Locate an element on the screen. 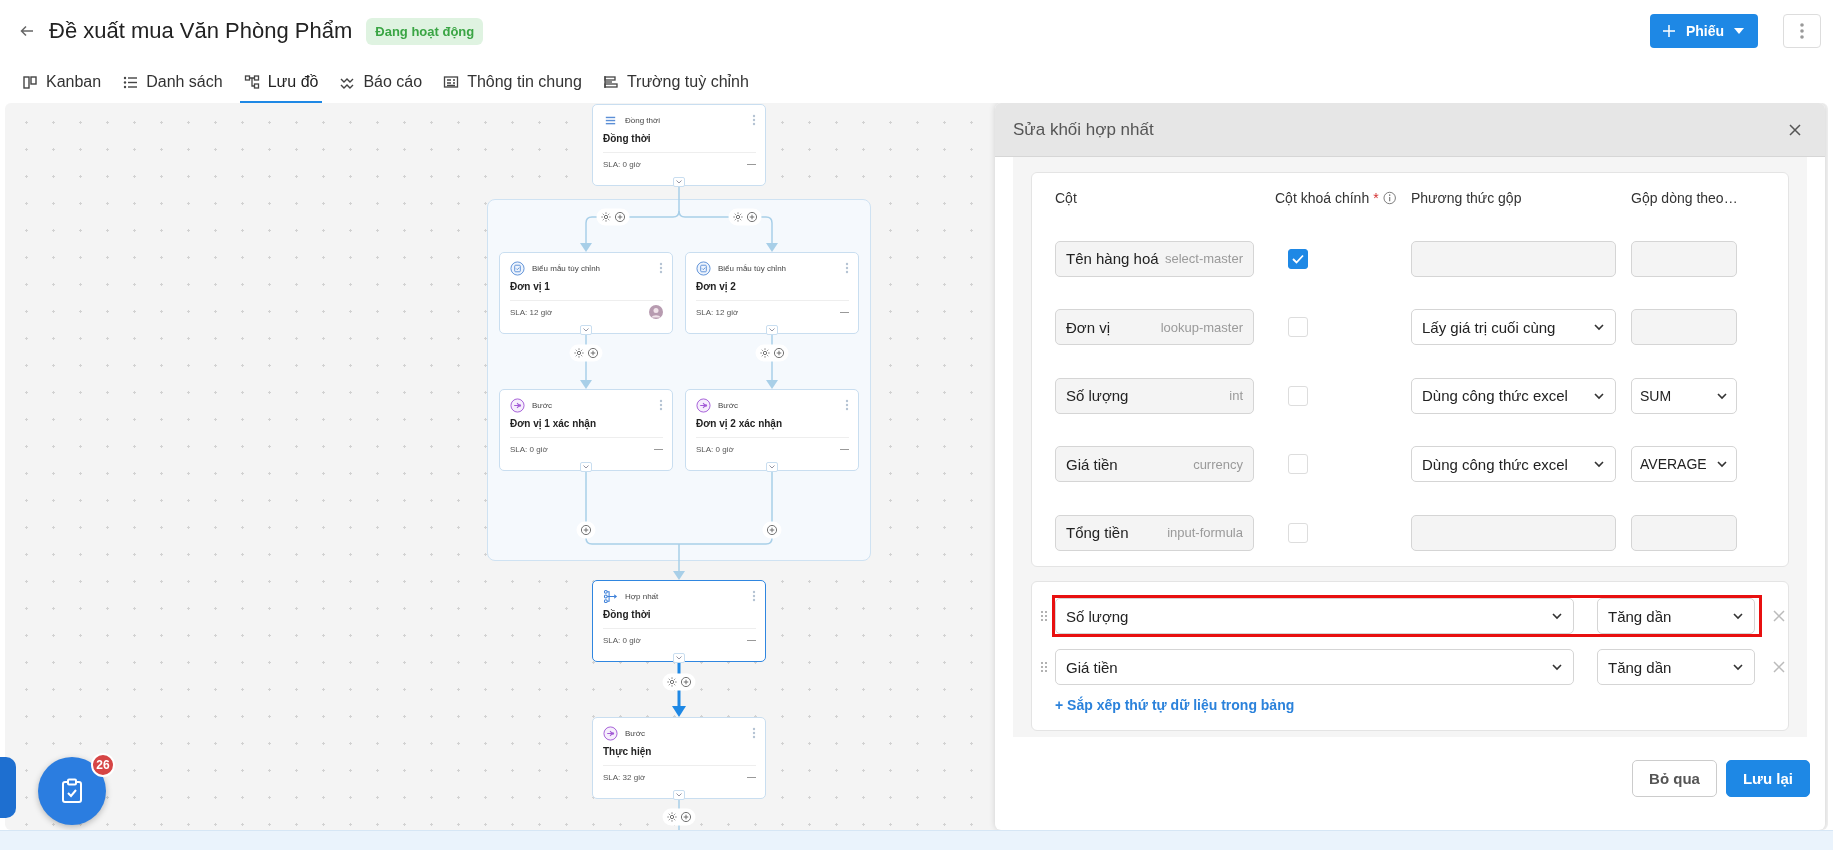 This screenshot has width=1833, height=850. flowchart-icon is located at coordinates (251, 81).